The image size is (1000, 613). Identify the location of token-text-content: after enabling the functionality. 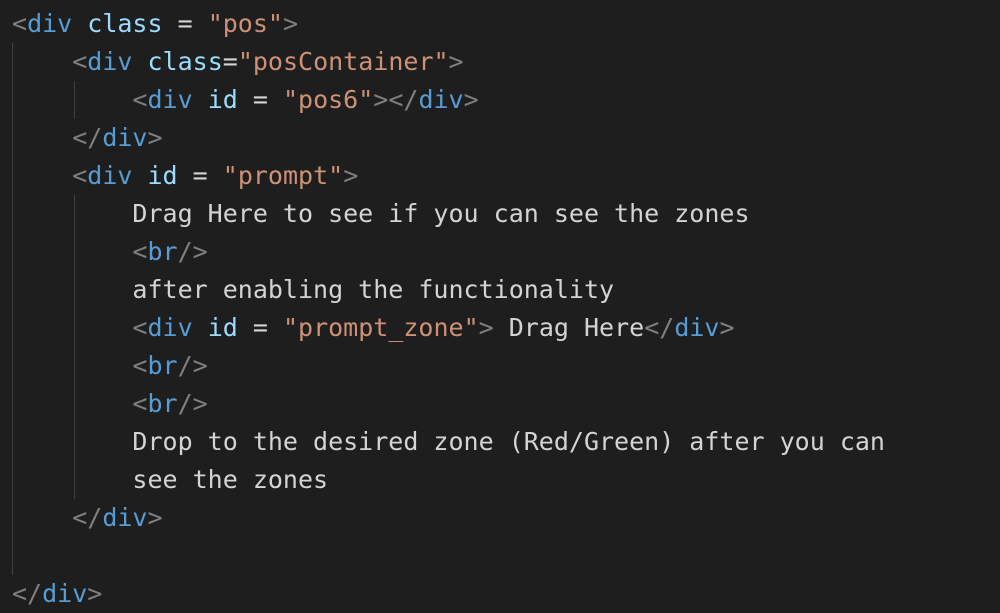
(313, 289).